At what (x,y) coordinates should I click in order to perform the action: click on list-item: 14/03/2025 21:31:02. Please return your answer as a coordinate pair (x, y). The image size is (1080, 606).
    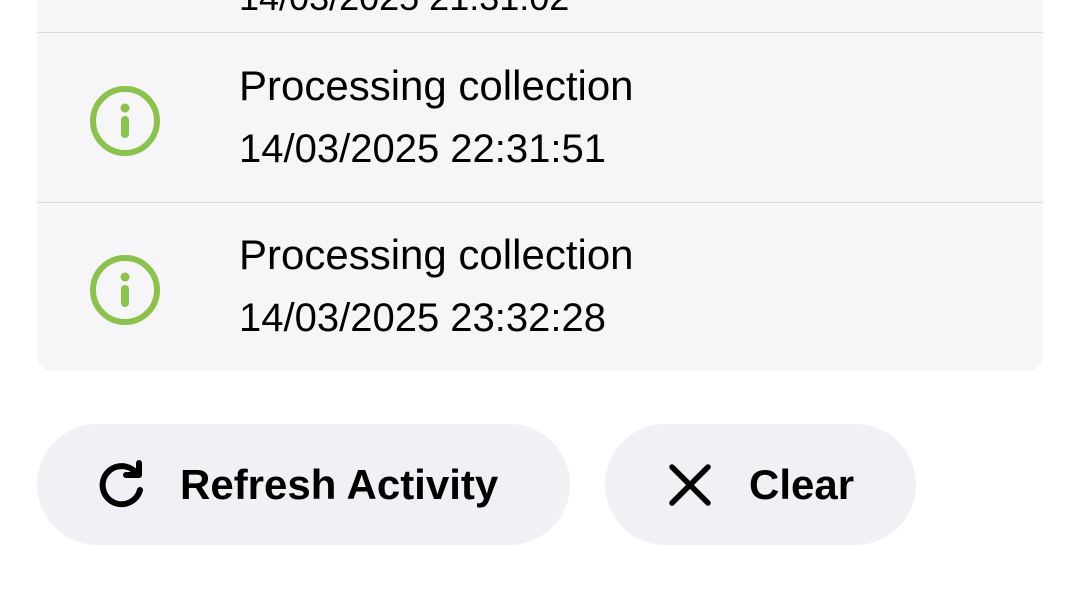
    Looking at the image, I should click on (540, 16).